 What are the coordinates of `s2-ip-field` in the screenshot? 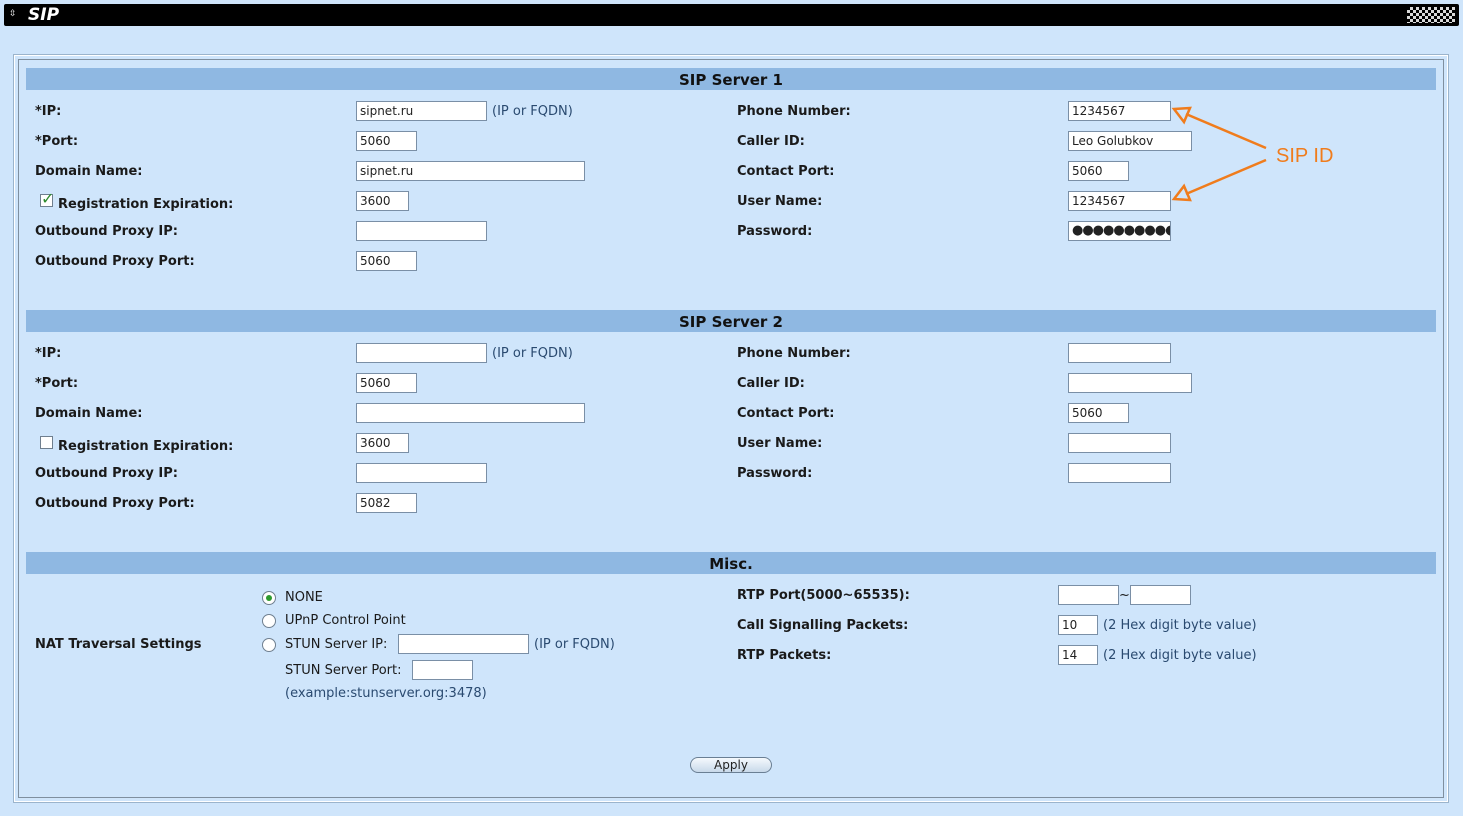 It's located at (421, 353).